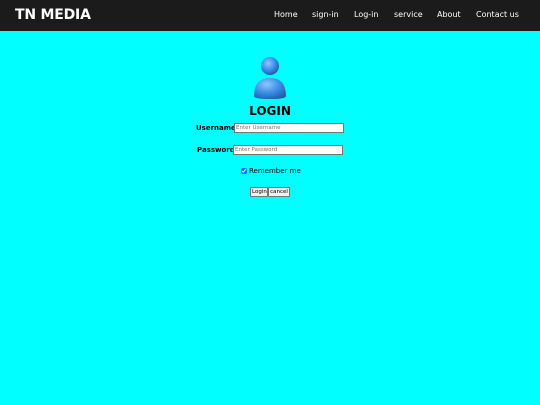 This screenshot has height=405, width=540. What do you see at coordinates (449, 14) in the screenshot?
I see `nav-link-about: About` at bounding box center [449, 14].